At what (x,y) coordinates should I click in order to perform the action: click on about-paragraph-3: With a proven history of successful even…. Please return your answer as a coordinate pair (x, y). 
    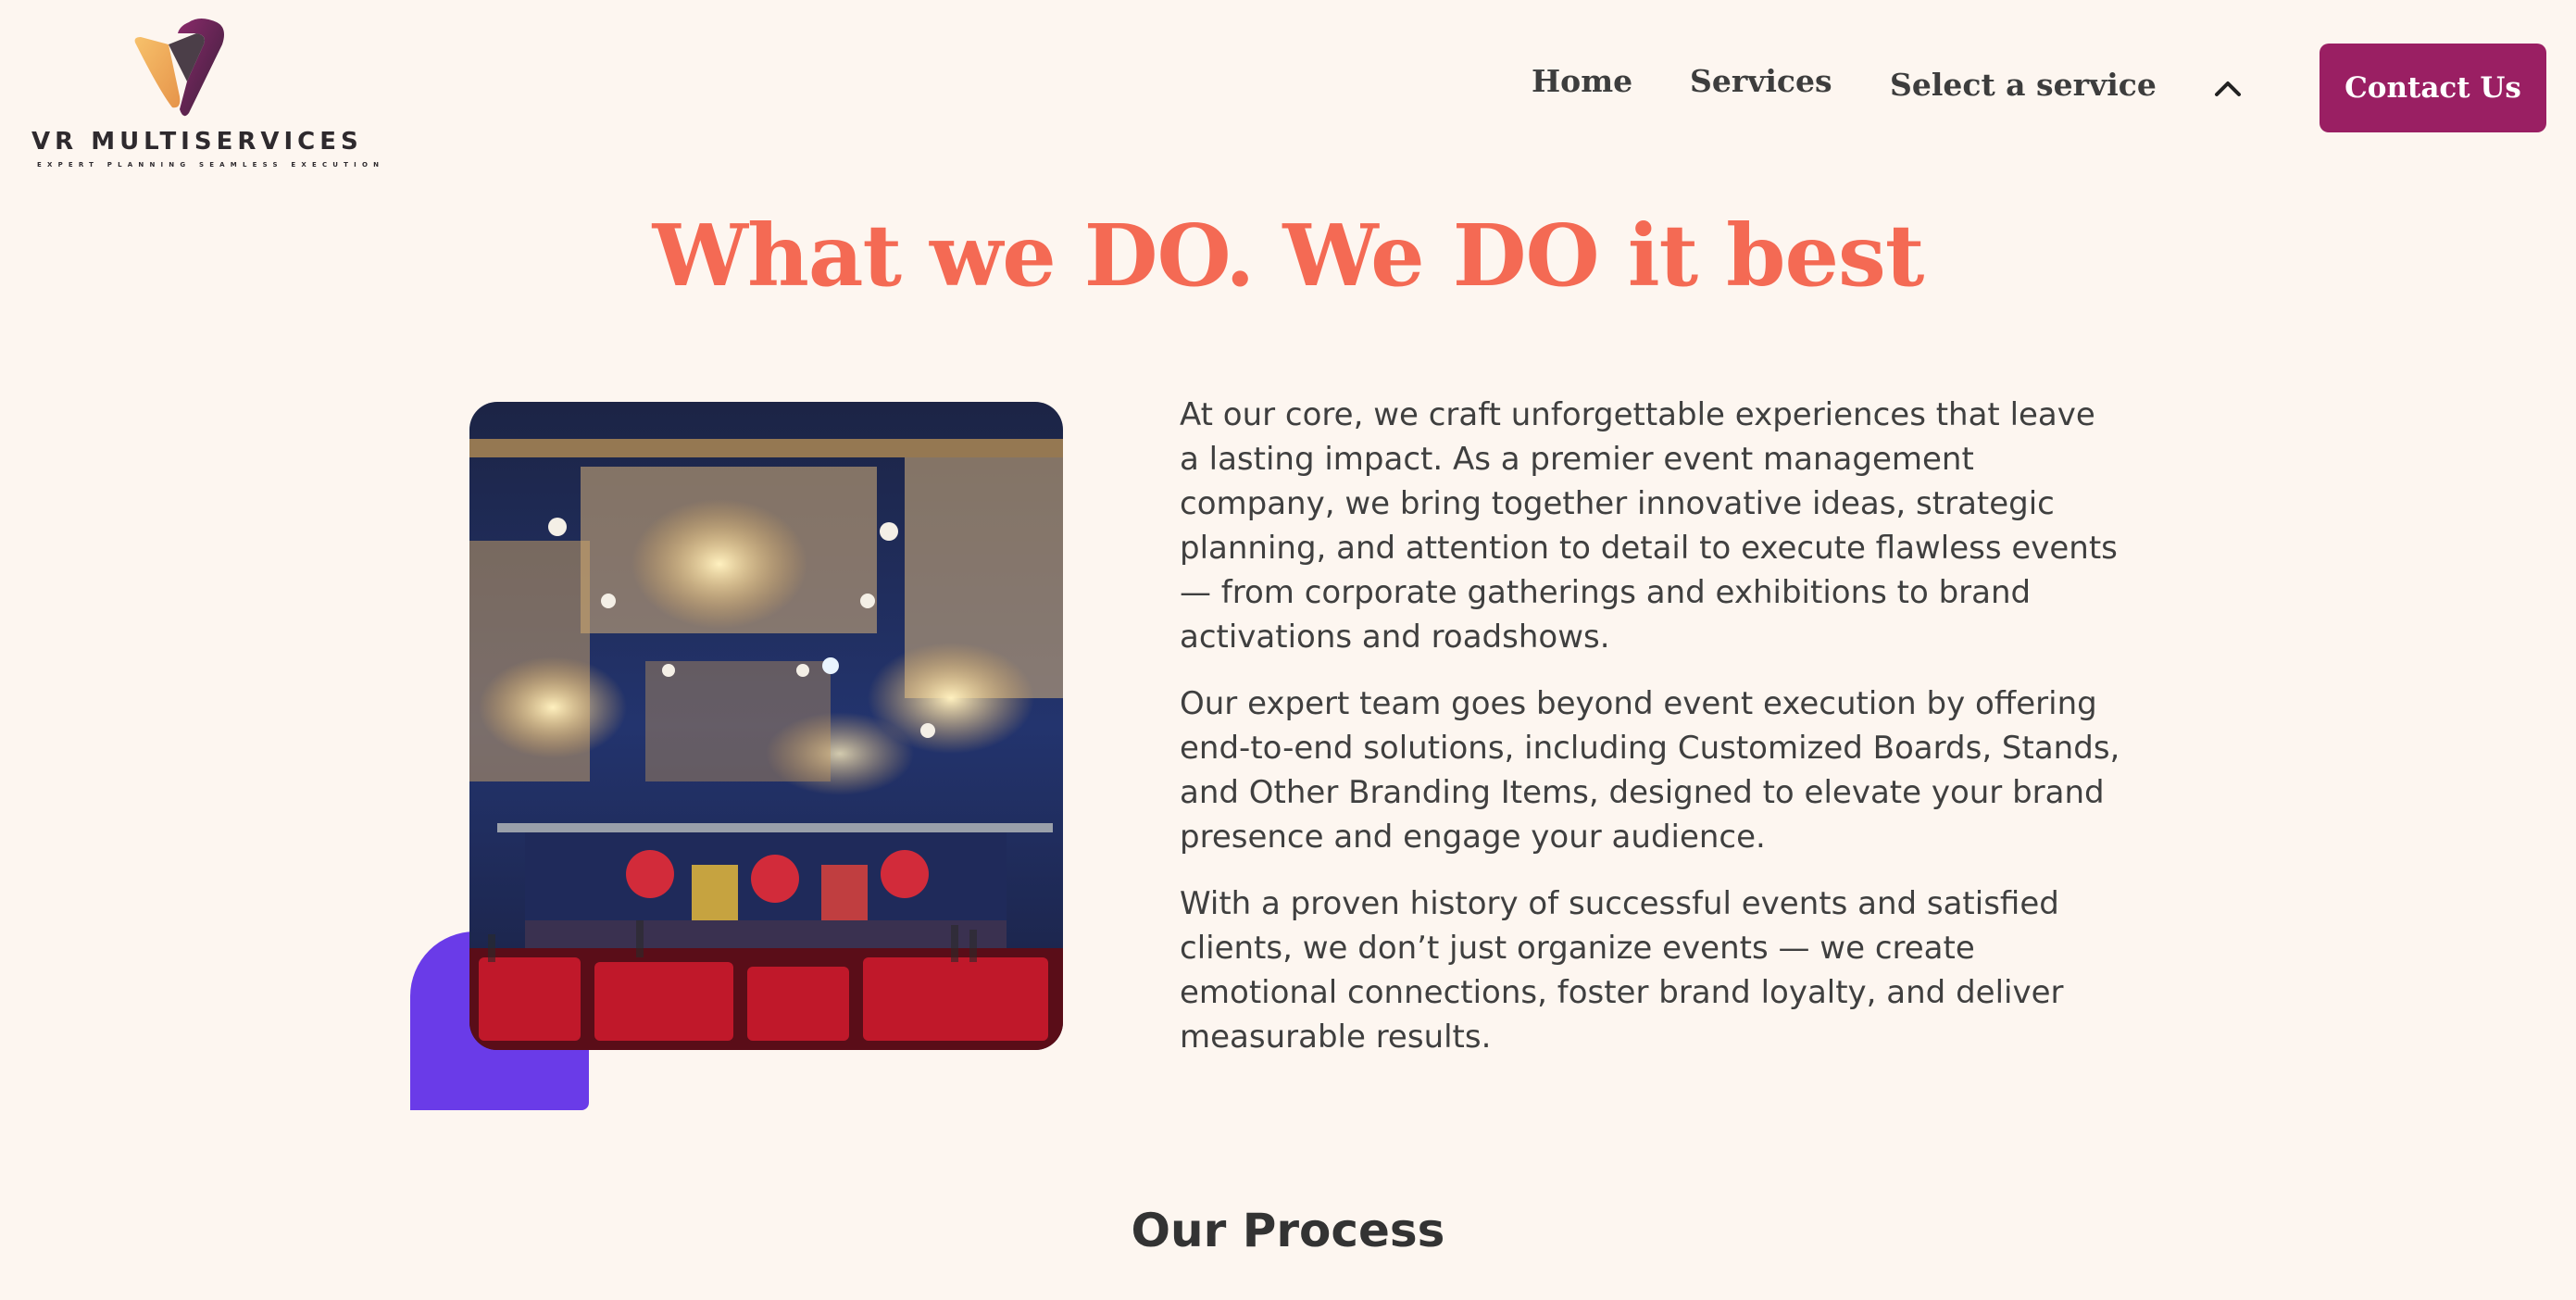
    Looking at the image, I should click on (1622, 971).